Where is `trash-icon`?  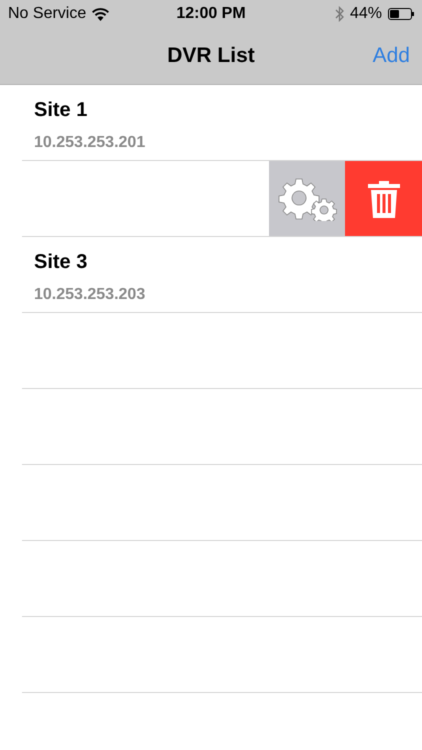 trash-icon is located at coordinates (383, 199).